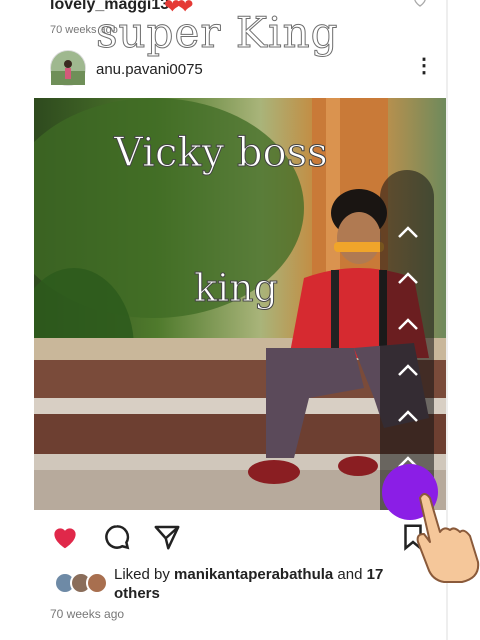  I want to click on likes-prefix: Liked by, so click(144, 574).